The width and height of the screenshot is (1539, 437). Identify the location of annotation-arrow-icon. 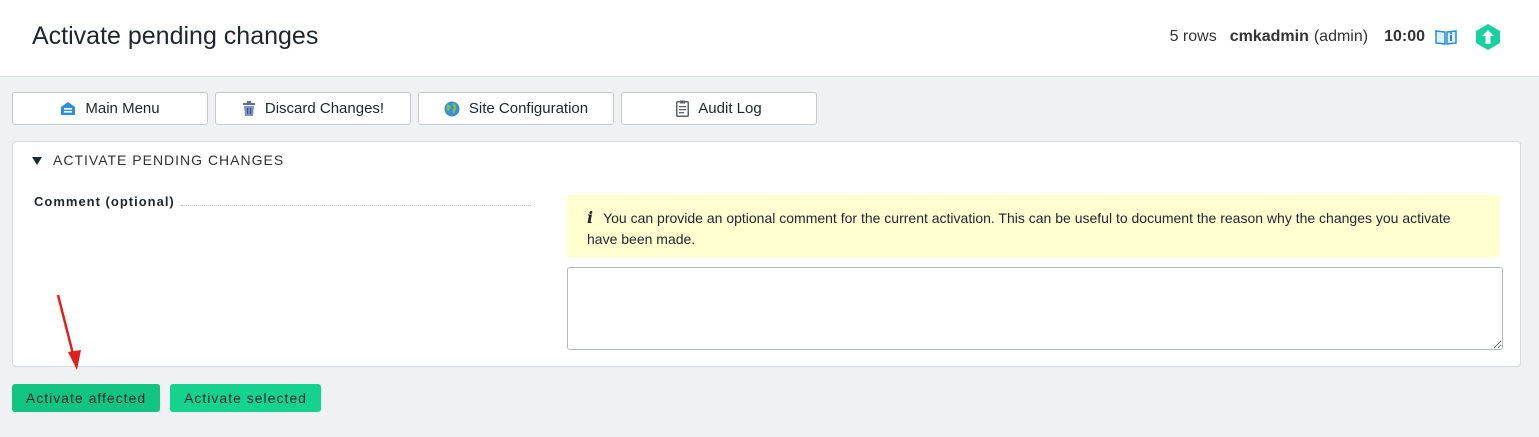
(68, 332).